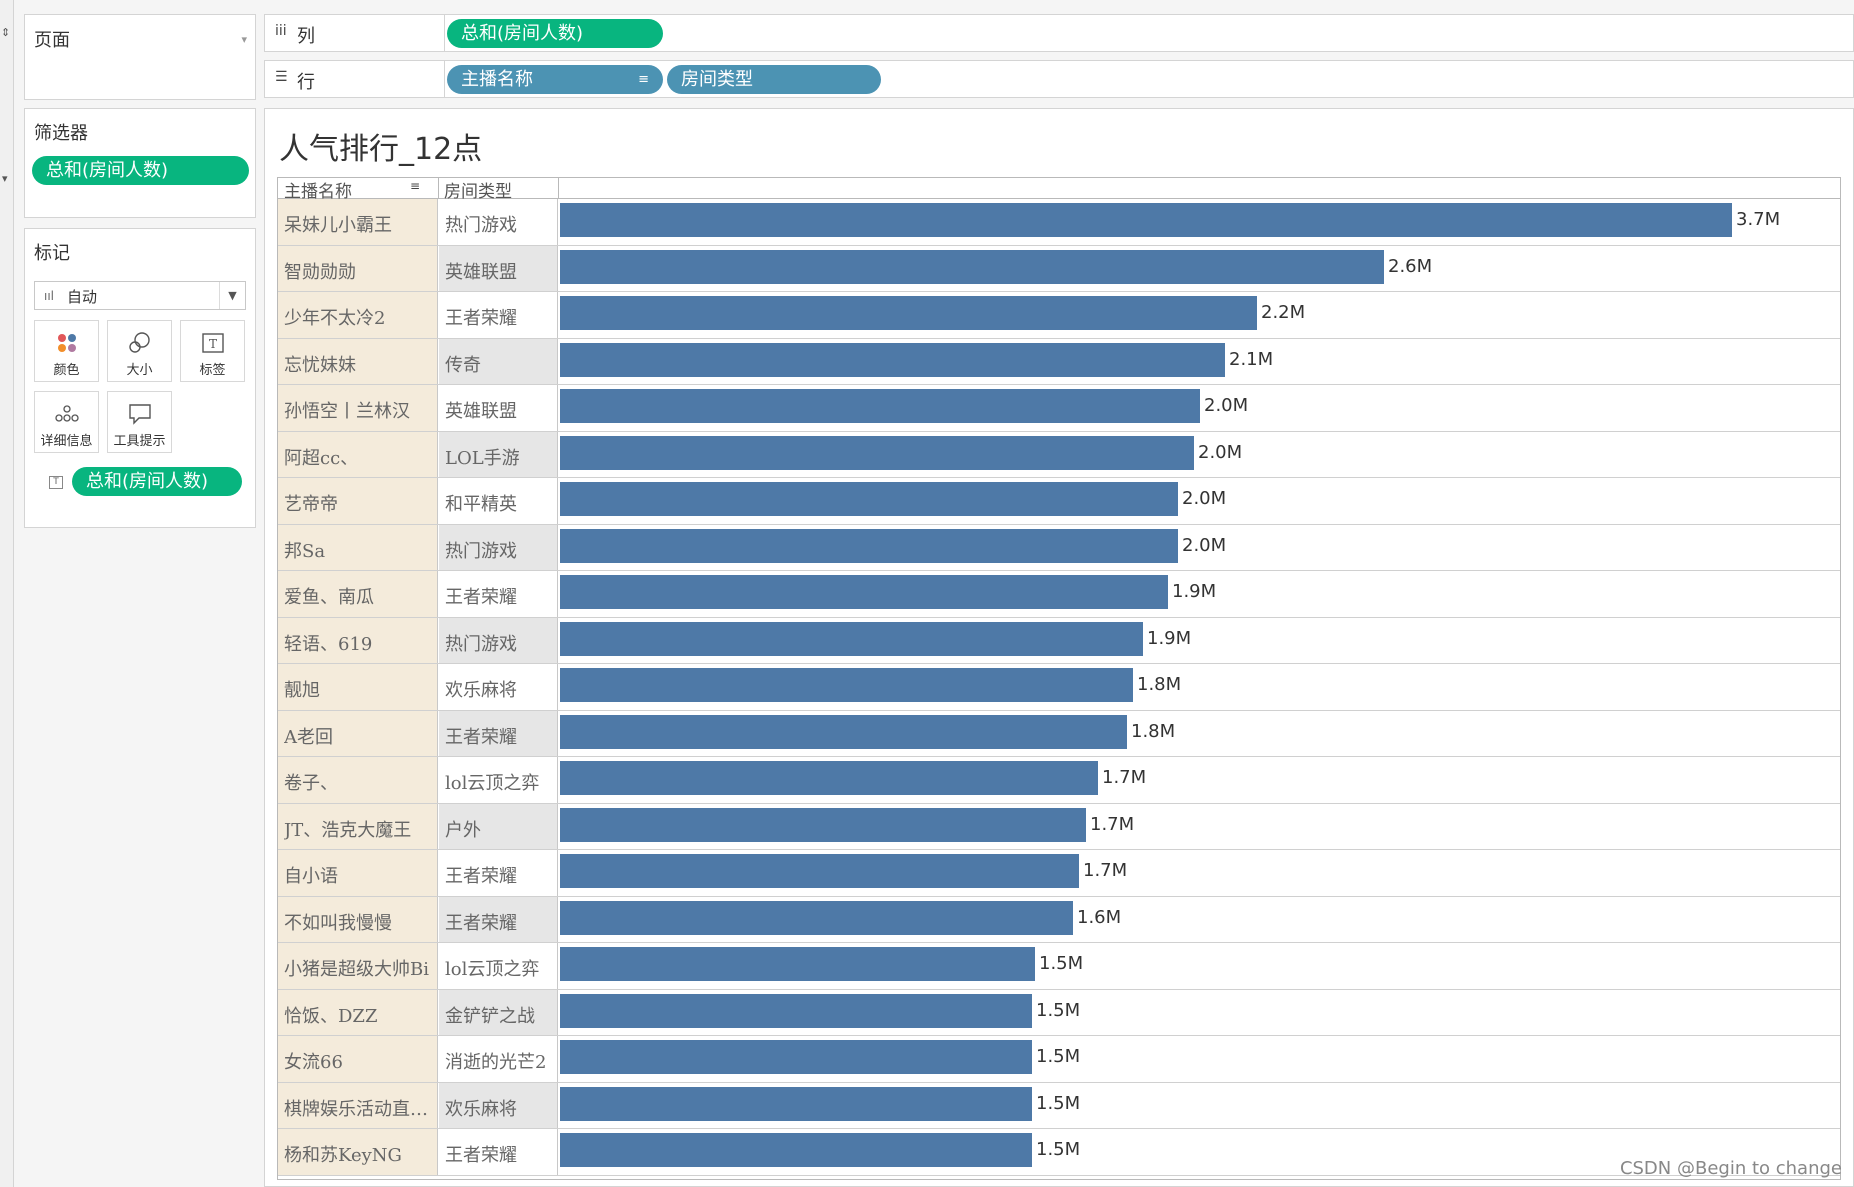 The height and width of the screenshot is (1187, 1854). Describe the element at coordinates (66, 422) in the screenshot. I see `detail-button: 详细信息` at that location.